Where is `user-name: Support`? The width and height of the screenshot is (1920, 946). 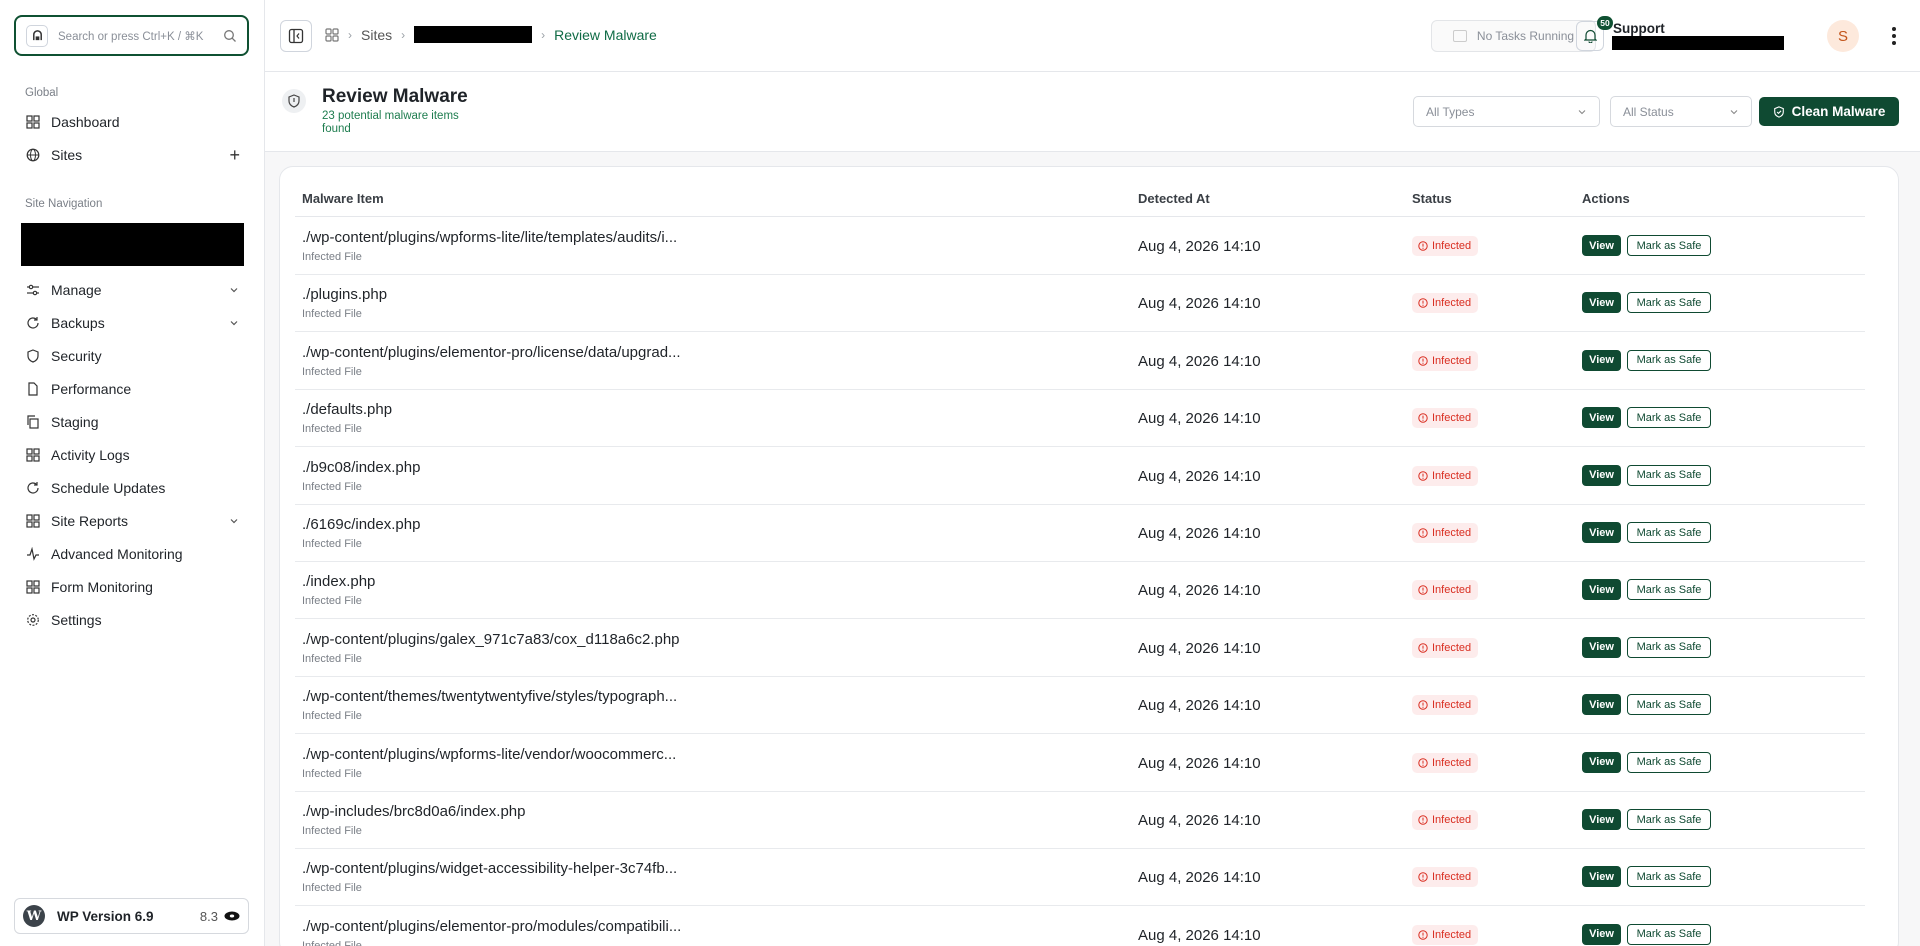
user-name: Support is located at coordinates (1639, 28).